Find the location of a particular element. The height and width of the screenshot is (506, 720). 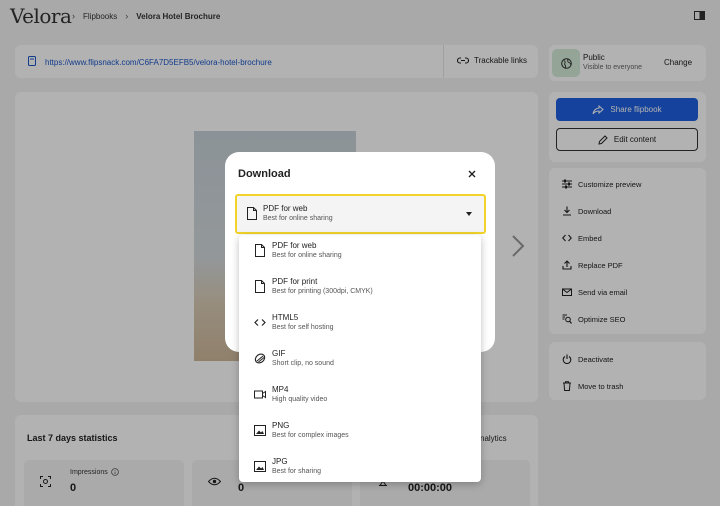

option-desc: Best for online sharing is located at coordinates (307, 255).